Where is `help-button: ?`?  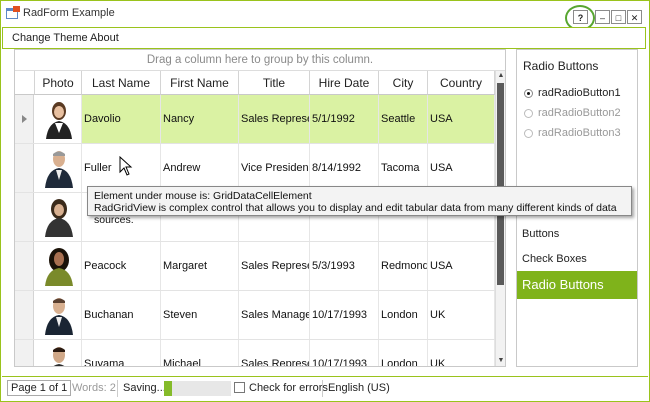 help-button: ? is located at coordinates (580, 17).